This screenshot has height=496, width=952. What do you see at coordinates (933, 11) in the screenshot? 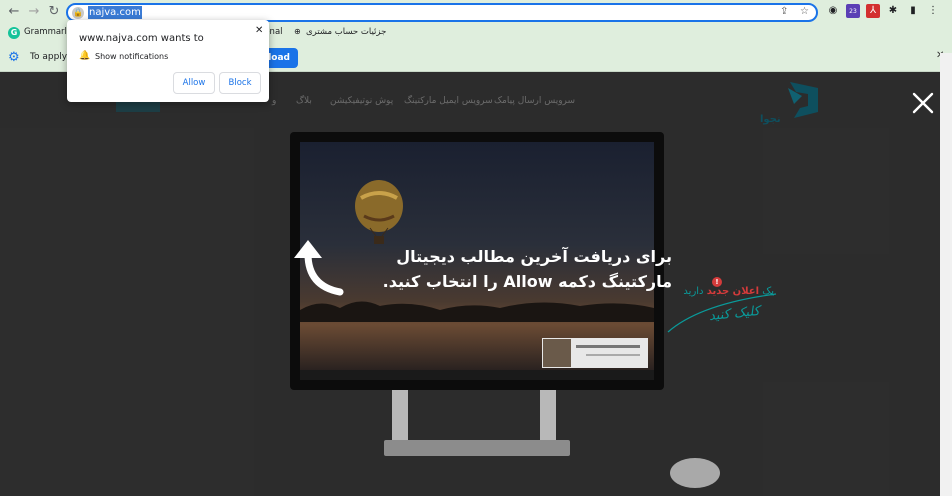
I see `menu-dots-icon: ⋮` at bounding box center [933, 11].